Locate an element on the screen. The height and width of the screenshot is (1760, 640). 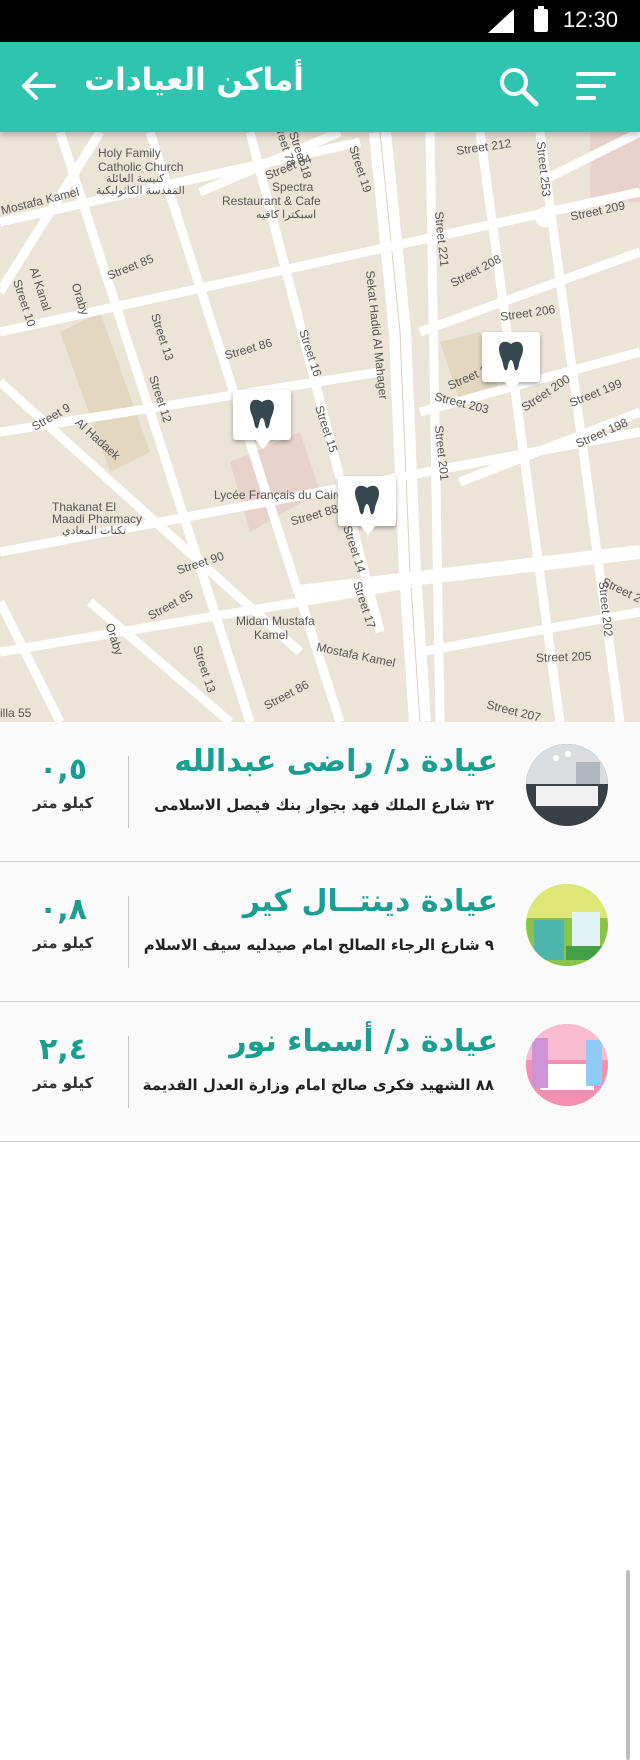
signal-icon is located at coordinates (501, 21).